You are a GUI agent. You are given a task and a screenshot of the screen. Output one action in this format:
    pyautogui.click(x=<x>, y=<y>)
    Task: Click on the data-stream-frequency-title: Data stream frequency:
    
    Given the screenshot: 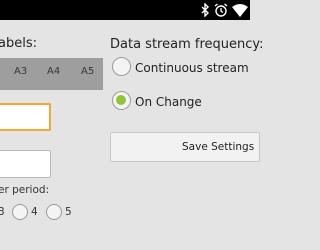 What is the action you would take?
    pyautogui.click(x=187, y=44)
    